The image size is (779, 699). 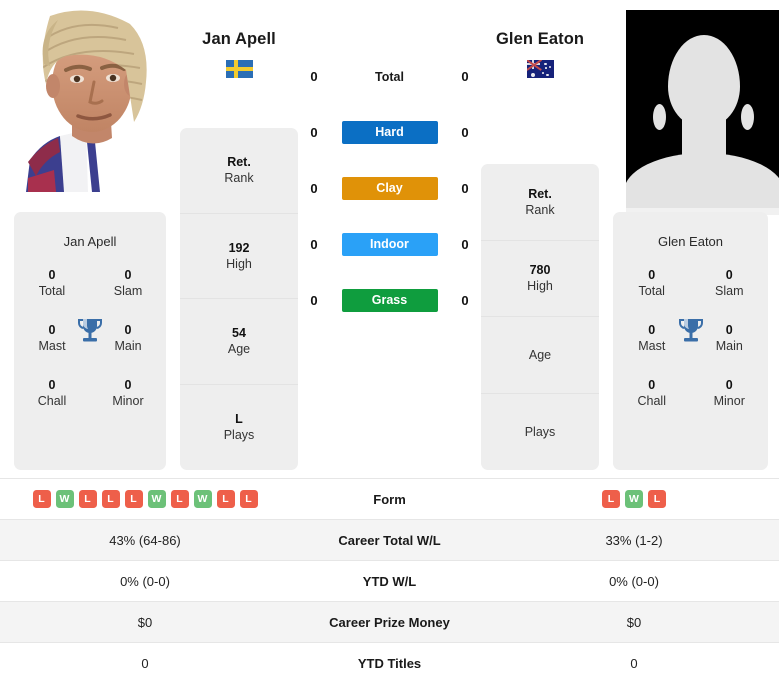 I want to click on h2h-grass-label-wrap: Grass, so click(x=389, y=300).